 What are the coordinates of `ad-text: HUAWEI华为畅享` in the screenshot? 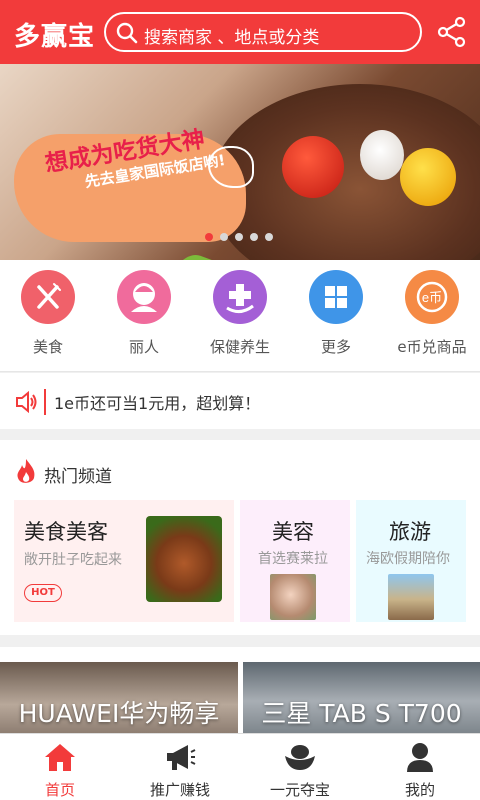 It's located at (119, 713).